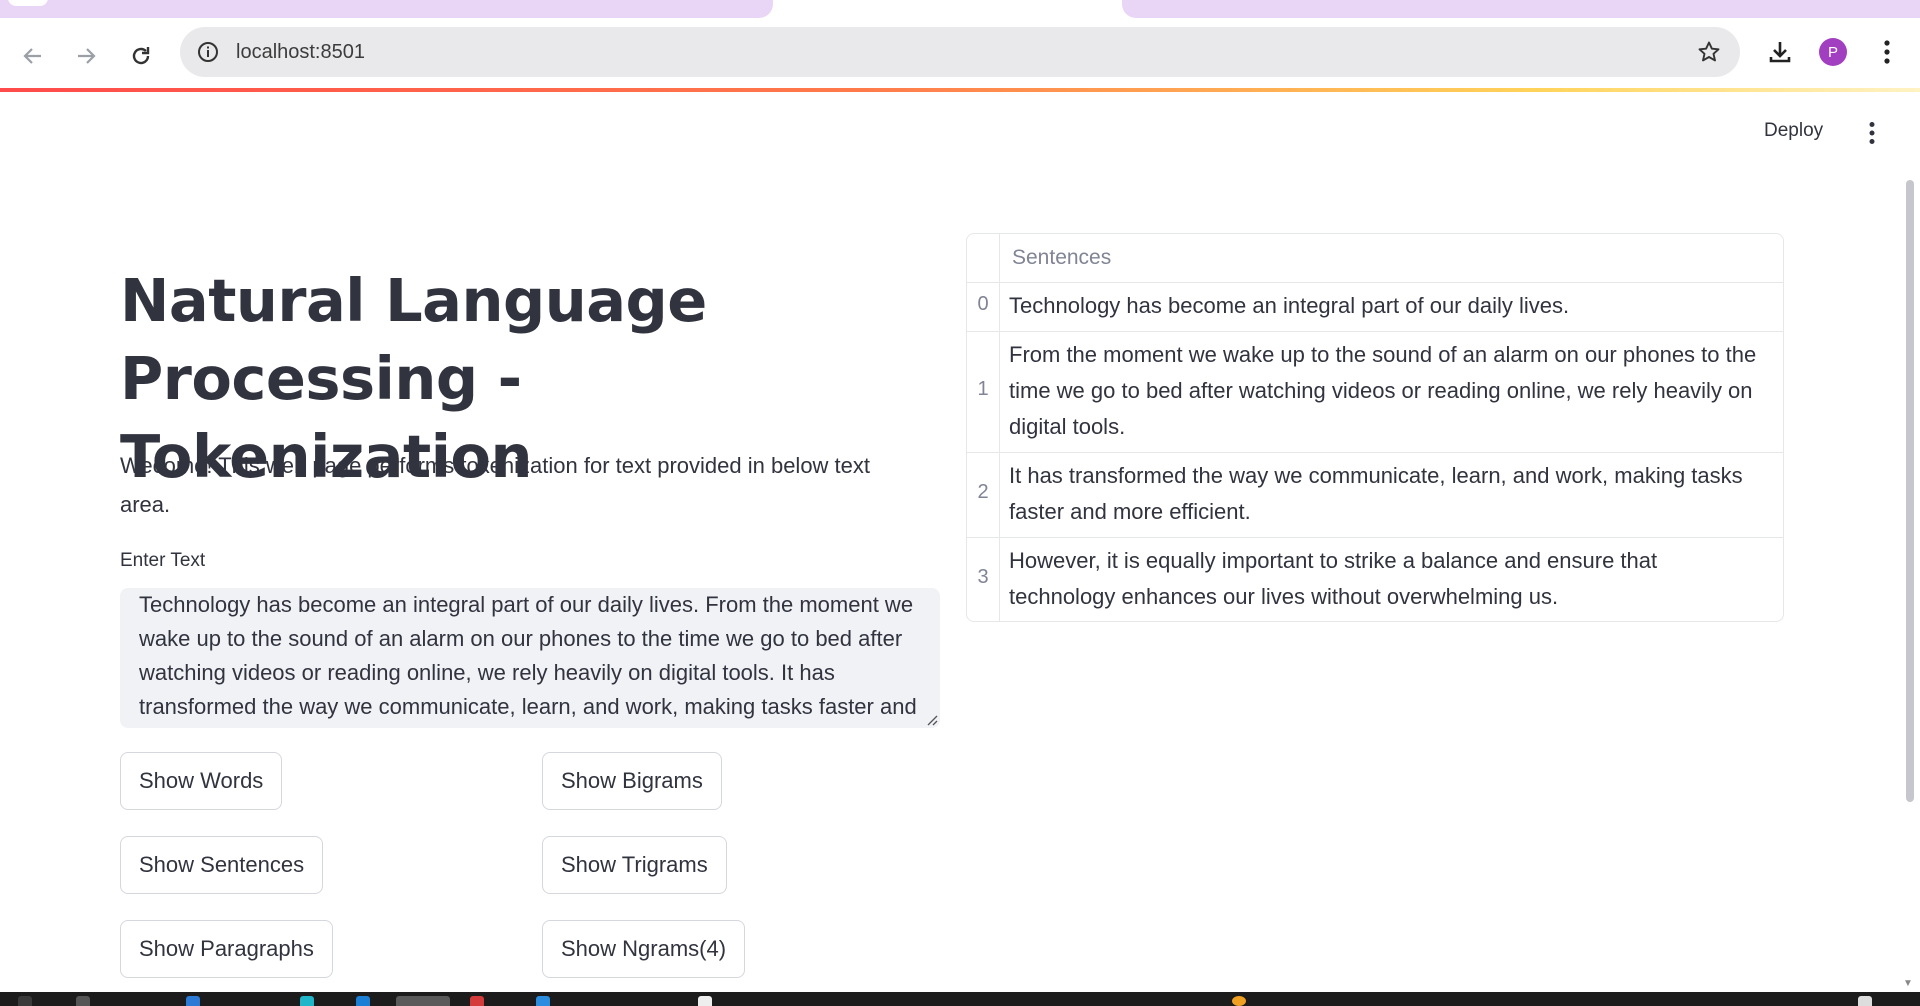 This screenshot has height=1006, width=1920. What do you see at coordinates (28, 3) in the screenshot?
I see `tab-corner` at bounding box center [28, 3].